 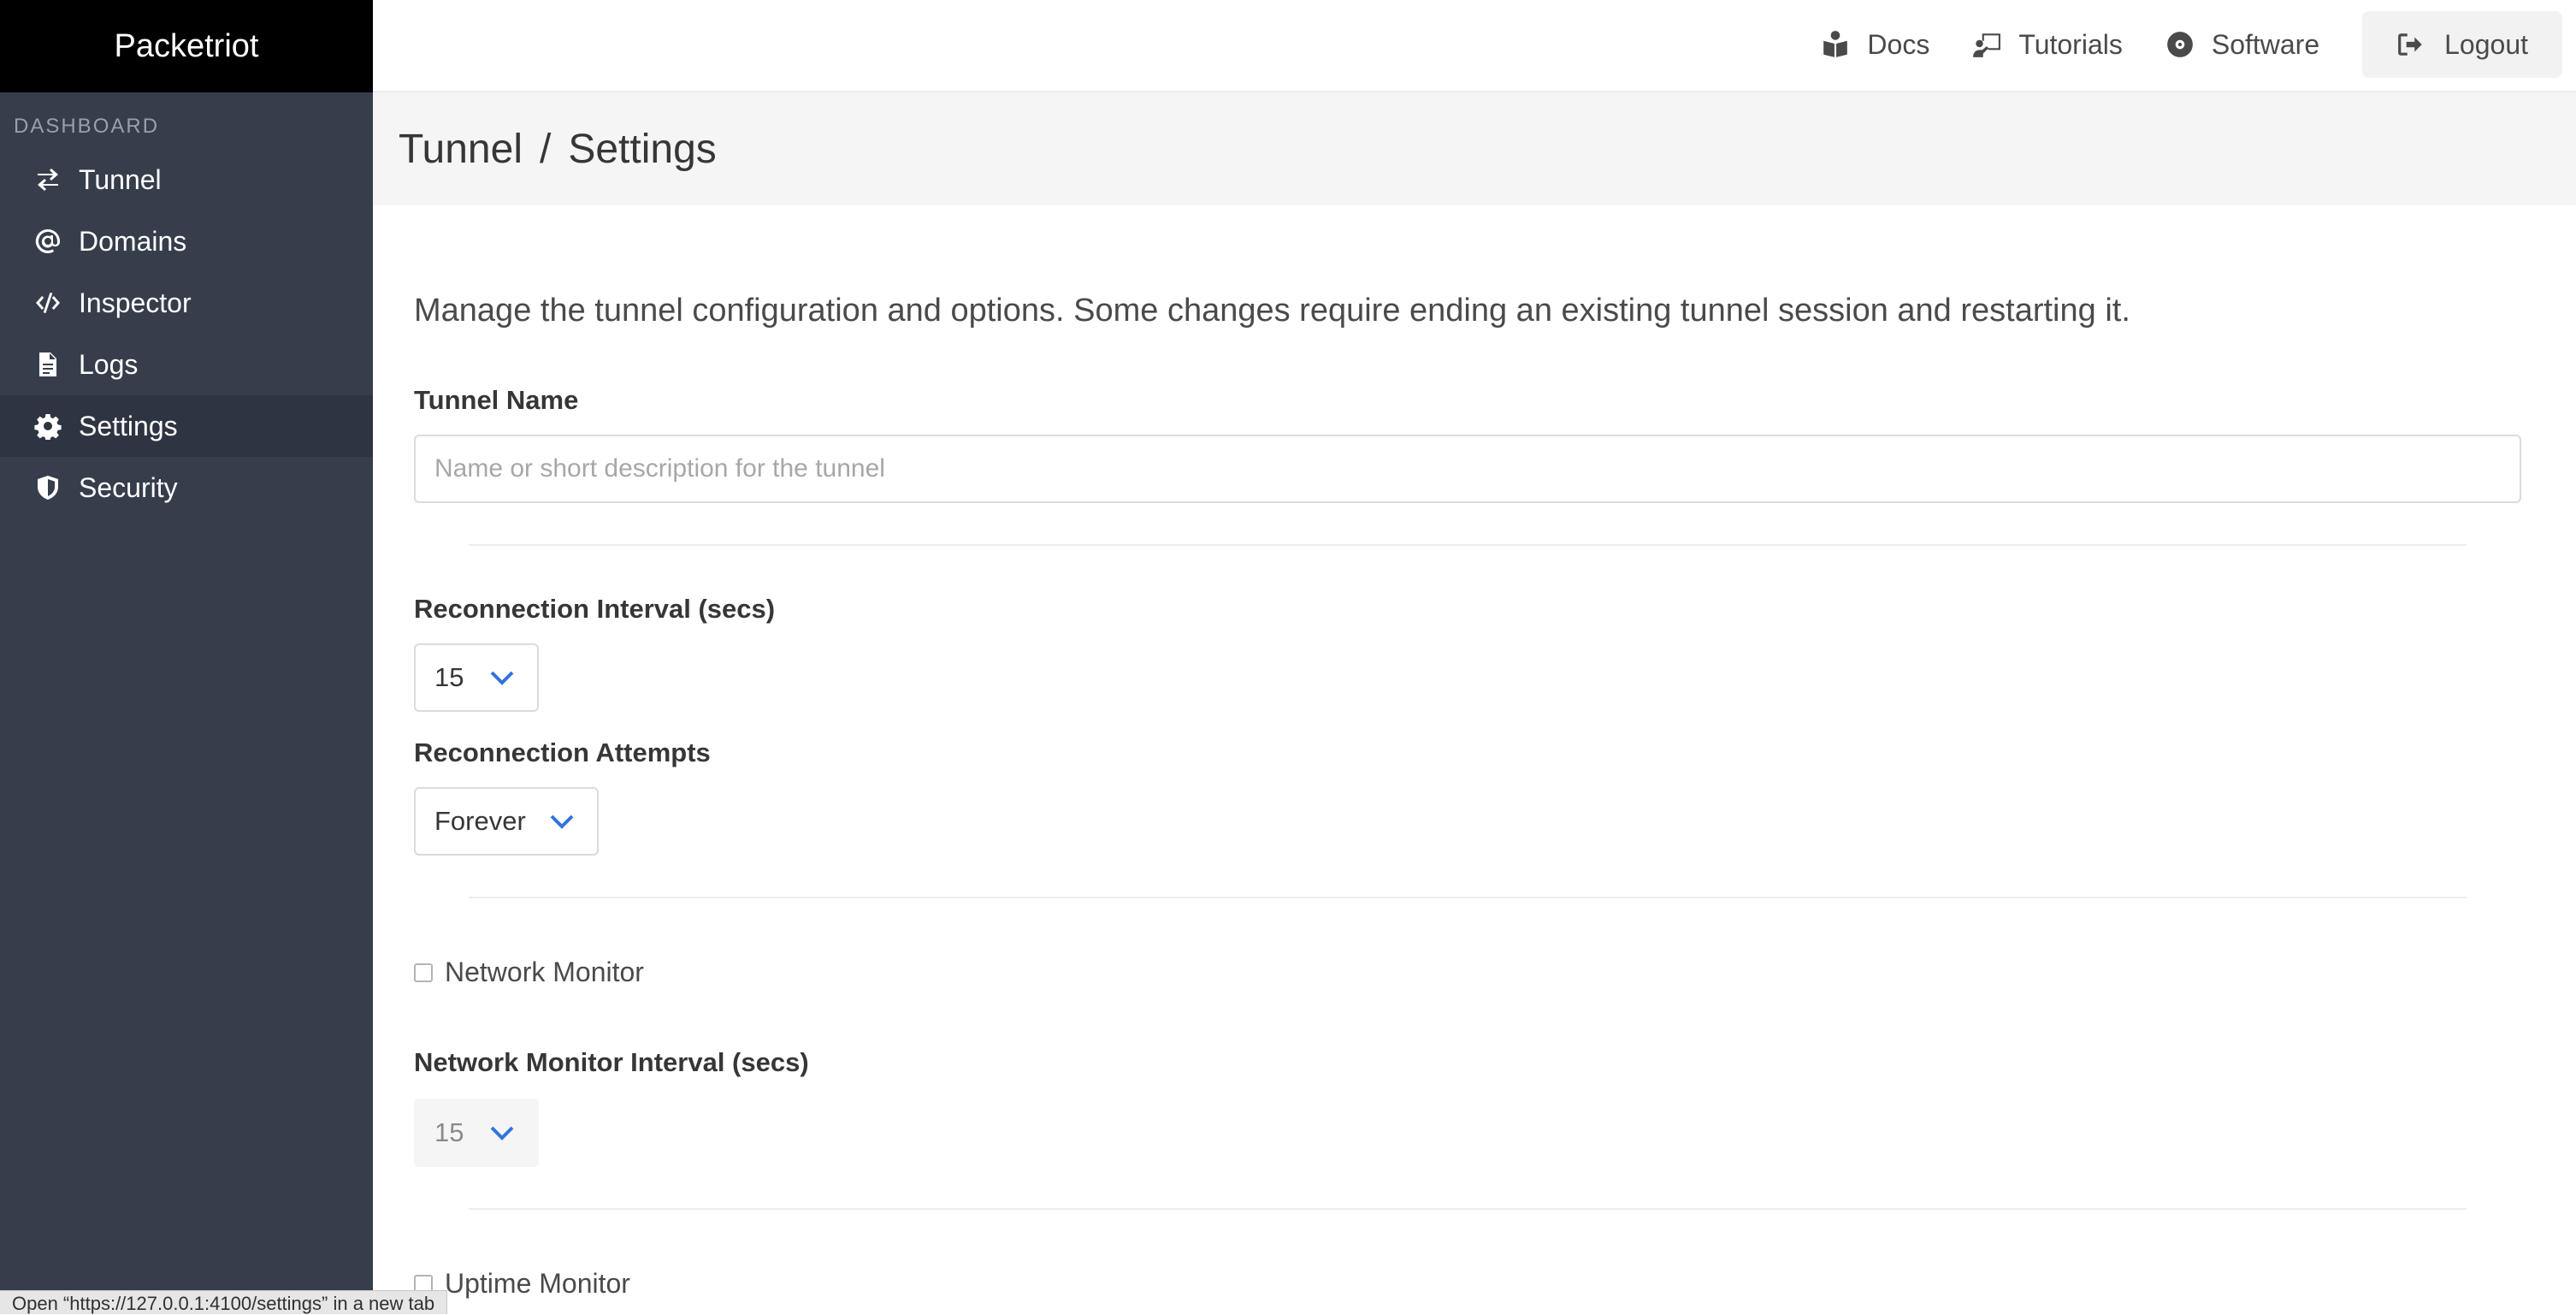 What do you see at coordinates (476, 1133) in the screenshot?
I see `network-monitor-interval-select: 15` at bounding box center [476, 1133].